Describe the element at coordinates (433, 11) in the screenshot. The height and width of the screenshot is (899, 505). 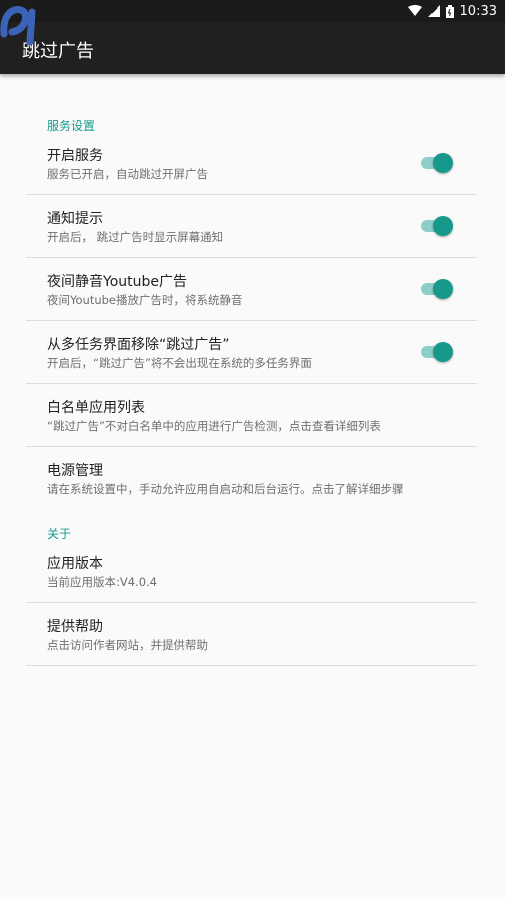
I see `signal-icon` at that location.